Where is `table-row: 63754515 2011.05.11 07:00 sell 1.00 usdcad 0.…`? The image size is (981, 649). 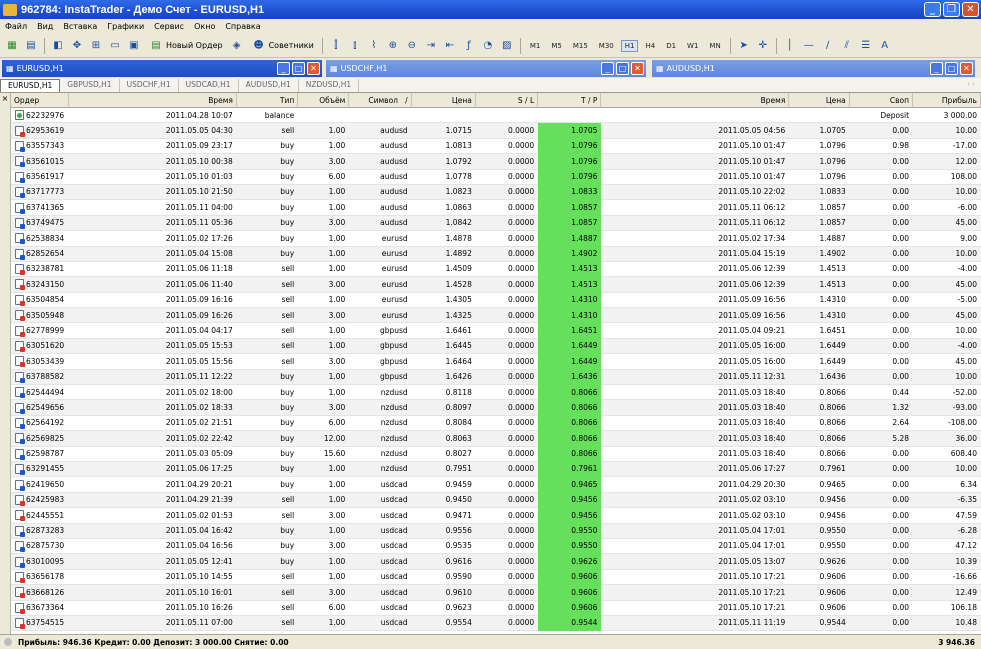
table-row: 63754515 2011.05.11 07:00 sell 1.00 usdcad 0.… is located at coordinates (496, 623).